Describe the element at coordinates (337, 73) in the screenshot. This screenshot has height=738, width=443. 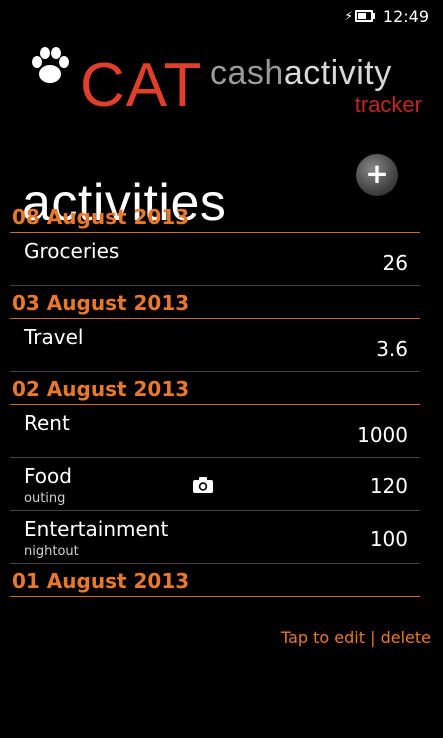
I see `logo-activity-text: activity` at that location.